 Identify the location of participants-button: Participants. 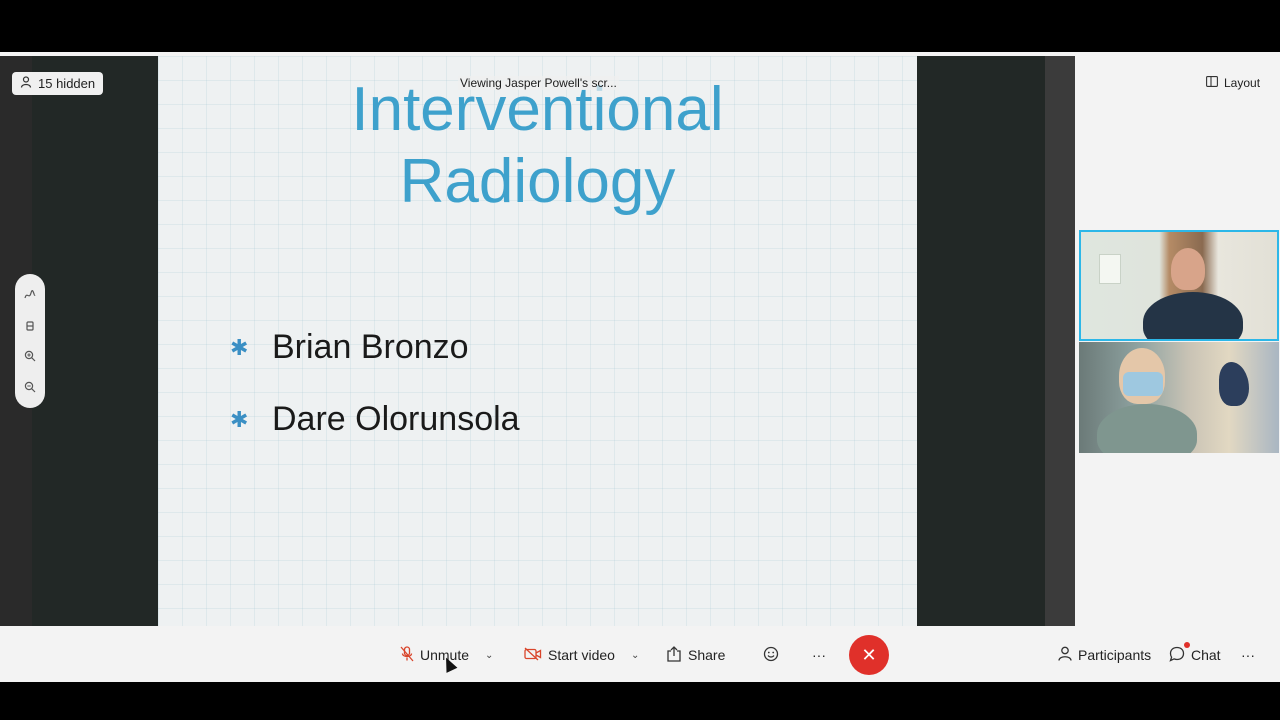
(1104, 655).